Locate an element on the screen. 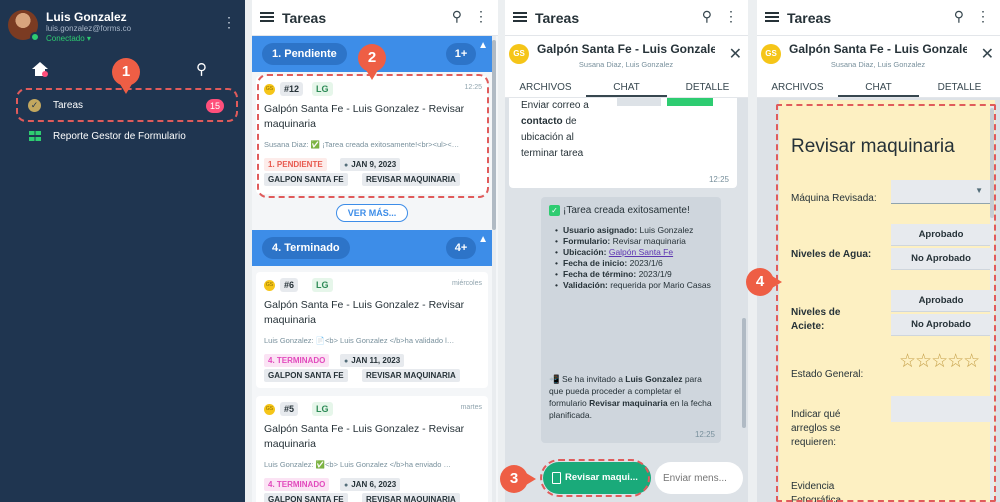  message-time: 12:25 is located at coordinates (718, 179).